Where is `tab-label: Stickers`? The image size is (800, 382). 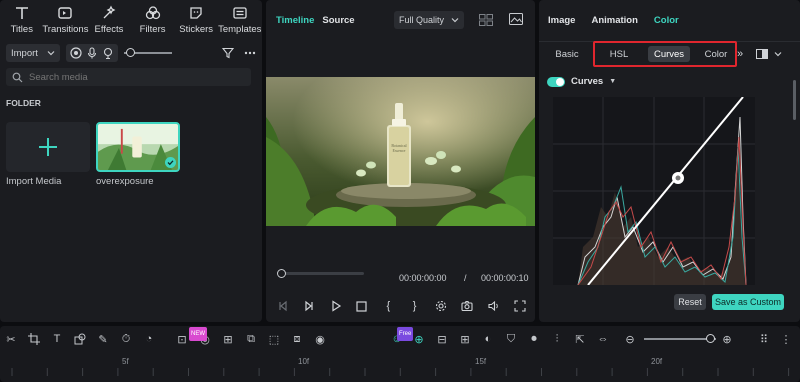
tab-label: Stickers is located at coordinates (196, 29).